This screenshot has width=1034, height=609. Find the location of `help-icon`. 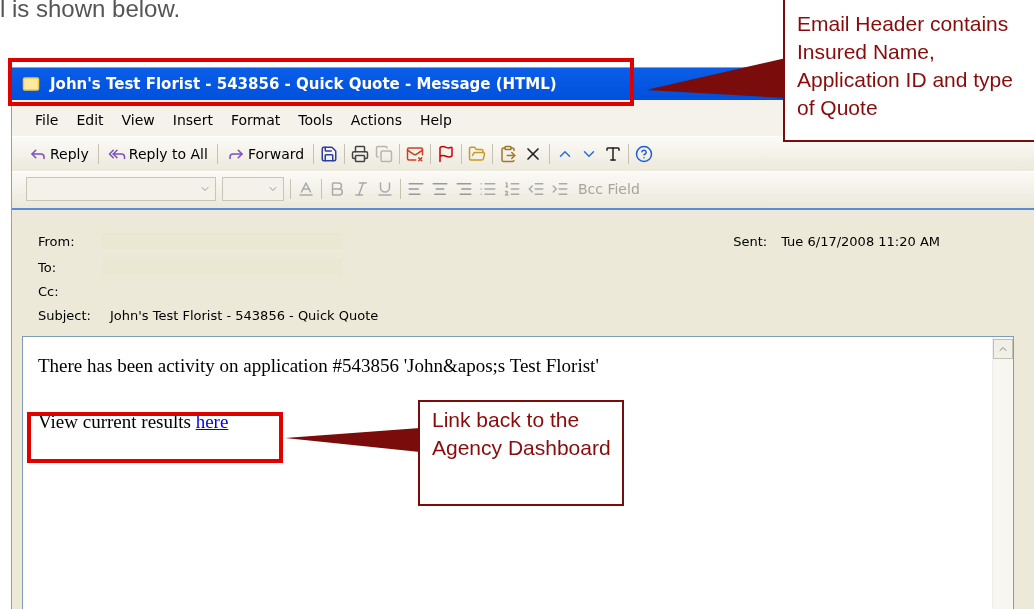

help-icon is located at coordinates (644, 154).